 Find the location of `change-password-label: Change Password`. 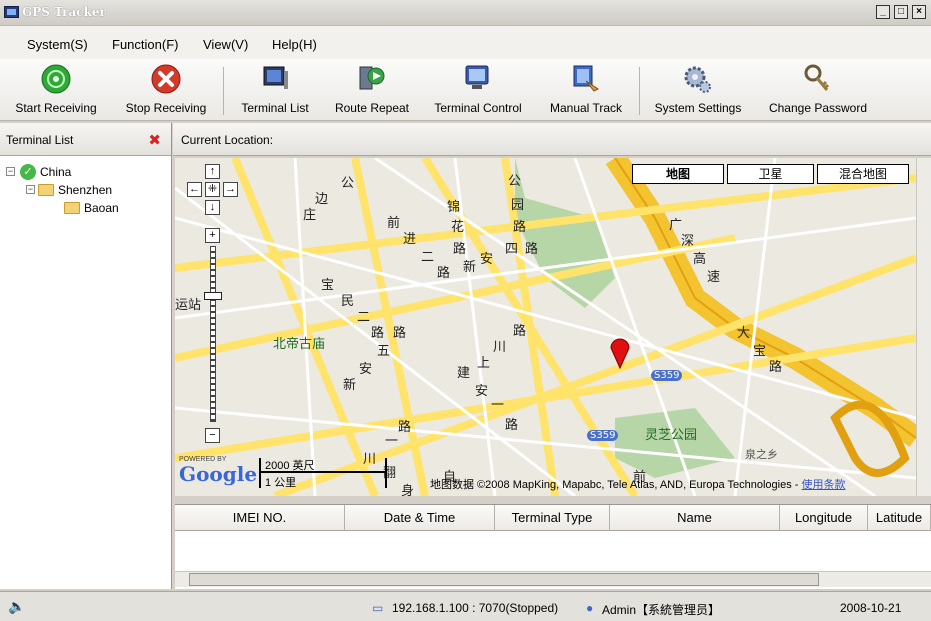

change-password-label: Change Password is located at coordinates (818, 108).